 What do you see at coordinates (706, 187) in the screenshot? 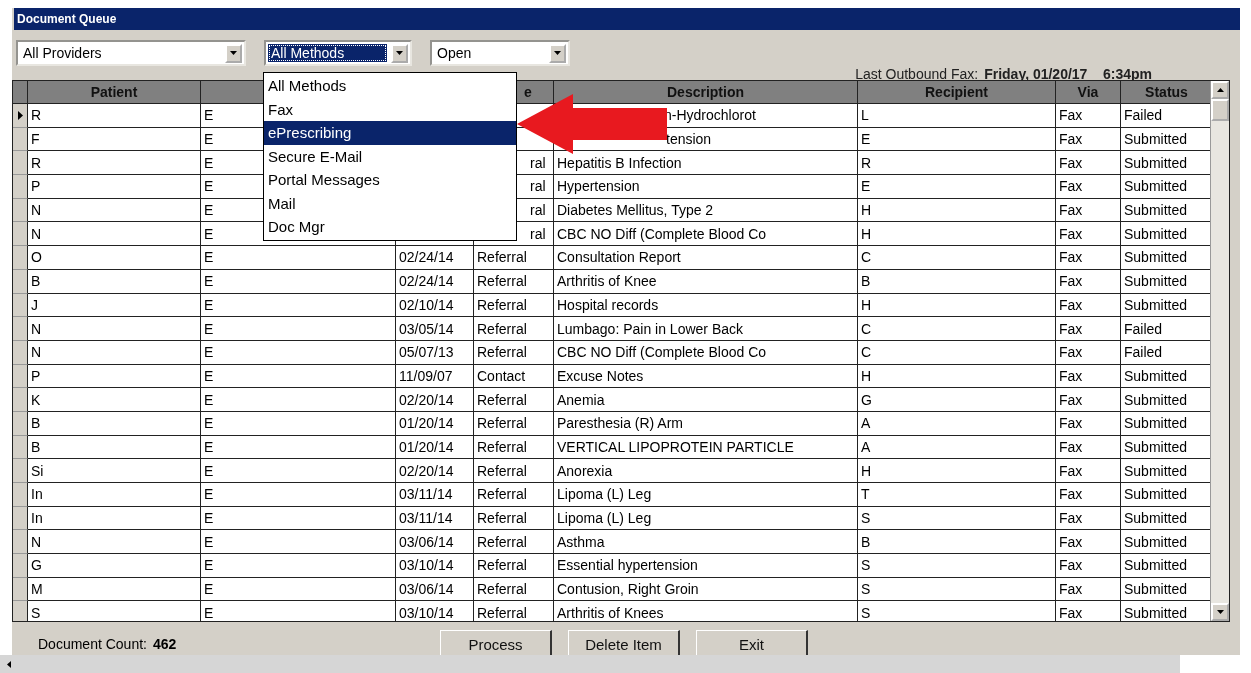
I see `table-cell: Hypertension` at bounding box center [706, 187].